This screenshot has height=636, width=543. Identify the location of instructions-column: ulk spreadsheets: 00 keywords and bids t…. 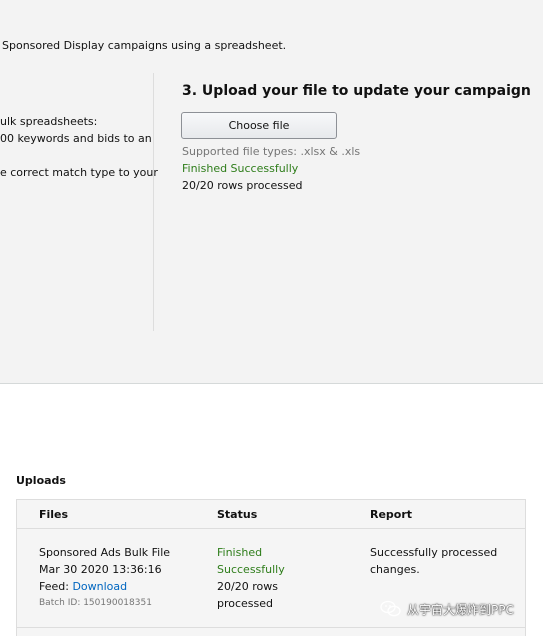
(79, 147).